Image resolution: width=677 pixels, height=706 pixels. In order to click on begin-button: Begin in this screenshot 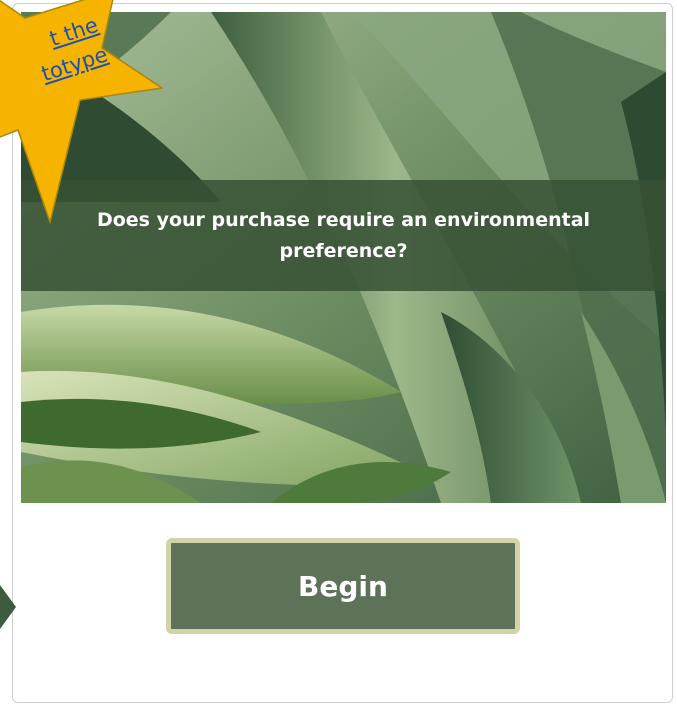, I will do `click(343, 586)`.